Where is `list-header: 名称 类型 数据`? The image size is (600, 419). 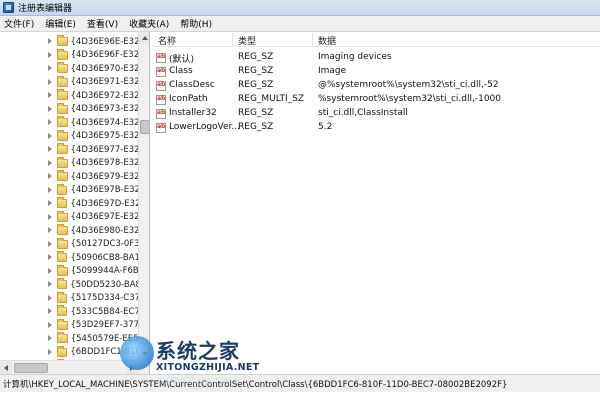
list-header: 名称 类型 数据 is located at coordinates (376, 39).